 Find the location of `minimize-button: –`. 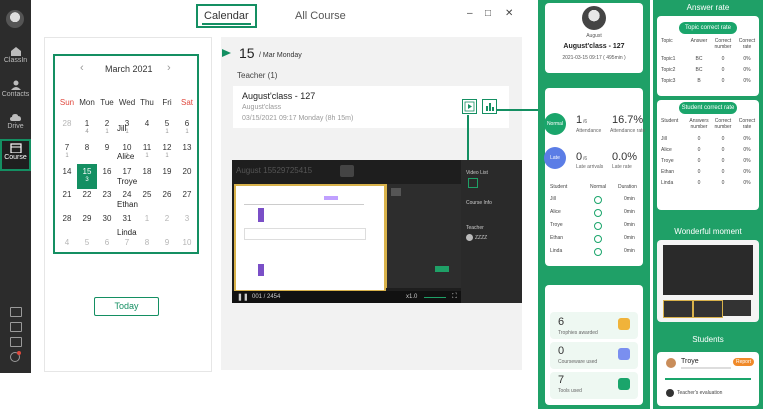

minimize-button: – is located at coordinates (470, 13).